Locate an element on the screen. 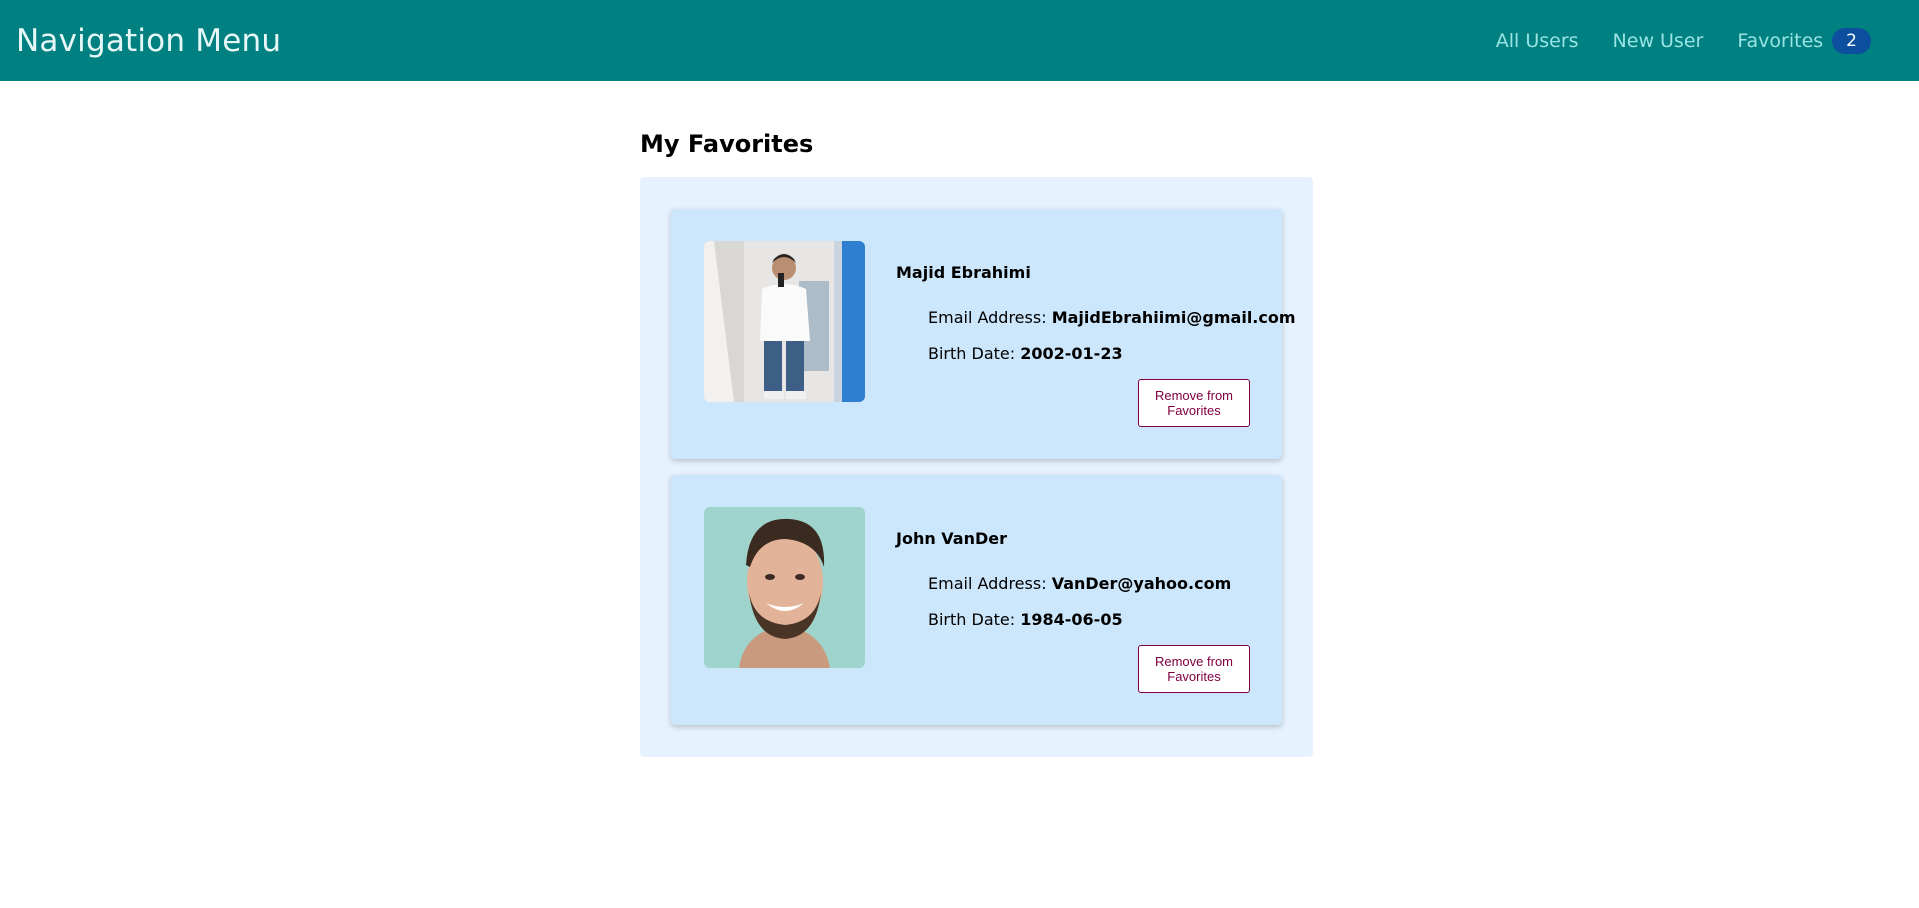 This screenshot has height=908, width=1919. user-name: John VanDer is located at coordinates (952, 538).